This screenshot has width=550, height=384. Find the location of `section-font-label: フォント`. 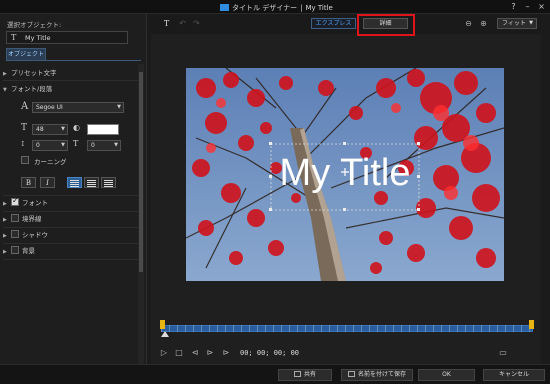

section-font-label: フォント is located at coordinates (35, 203).